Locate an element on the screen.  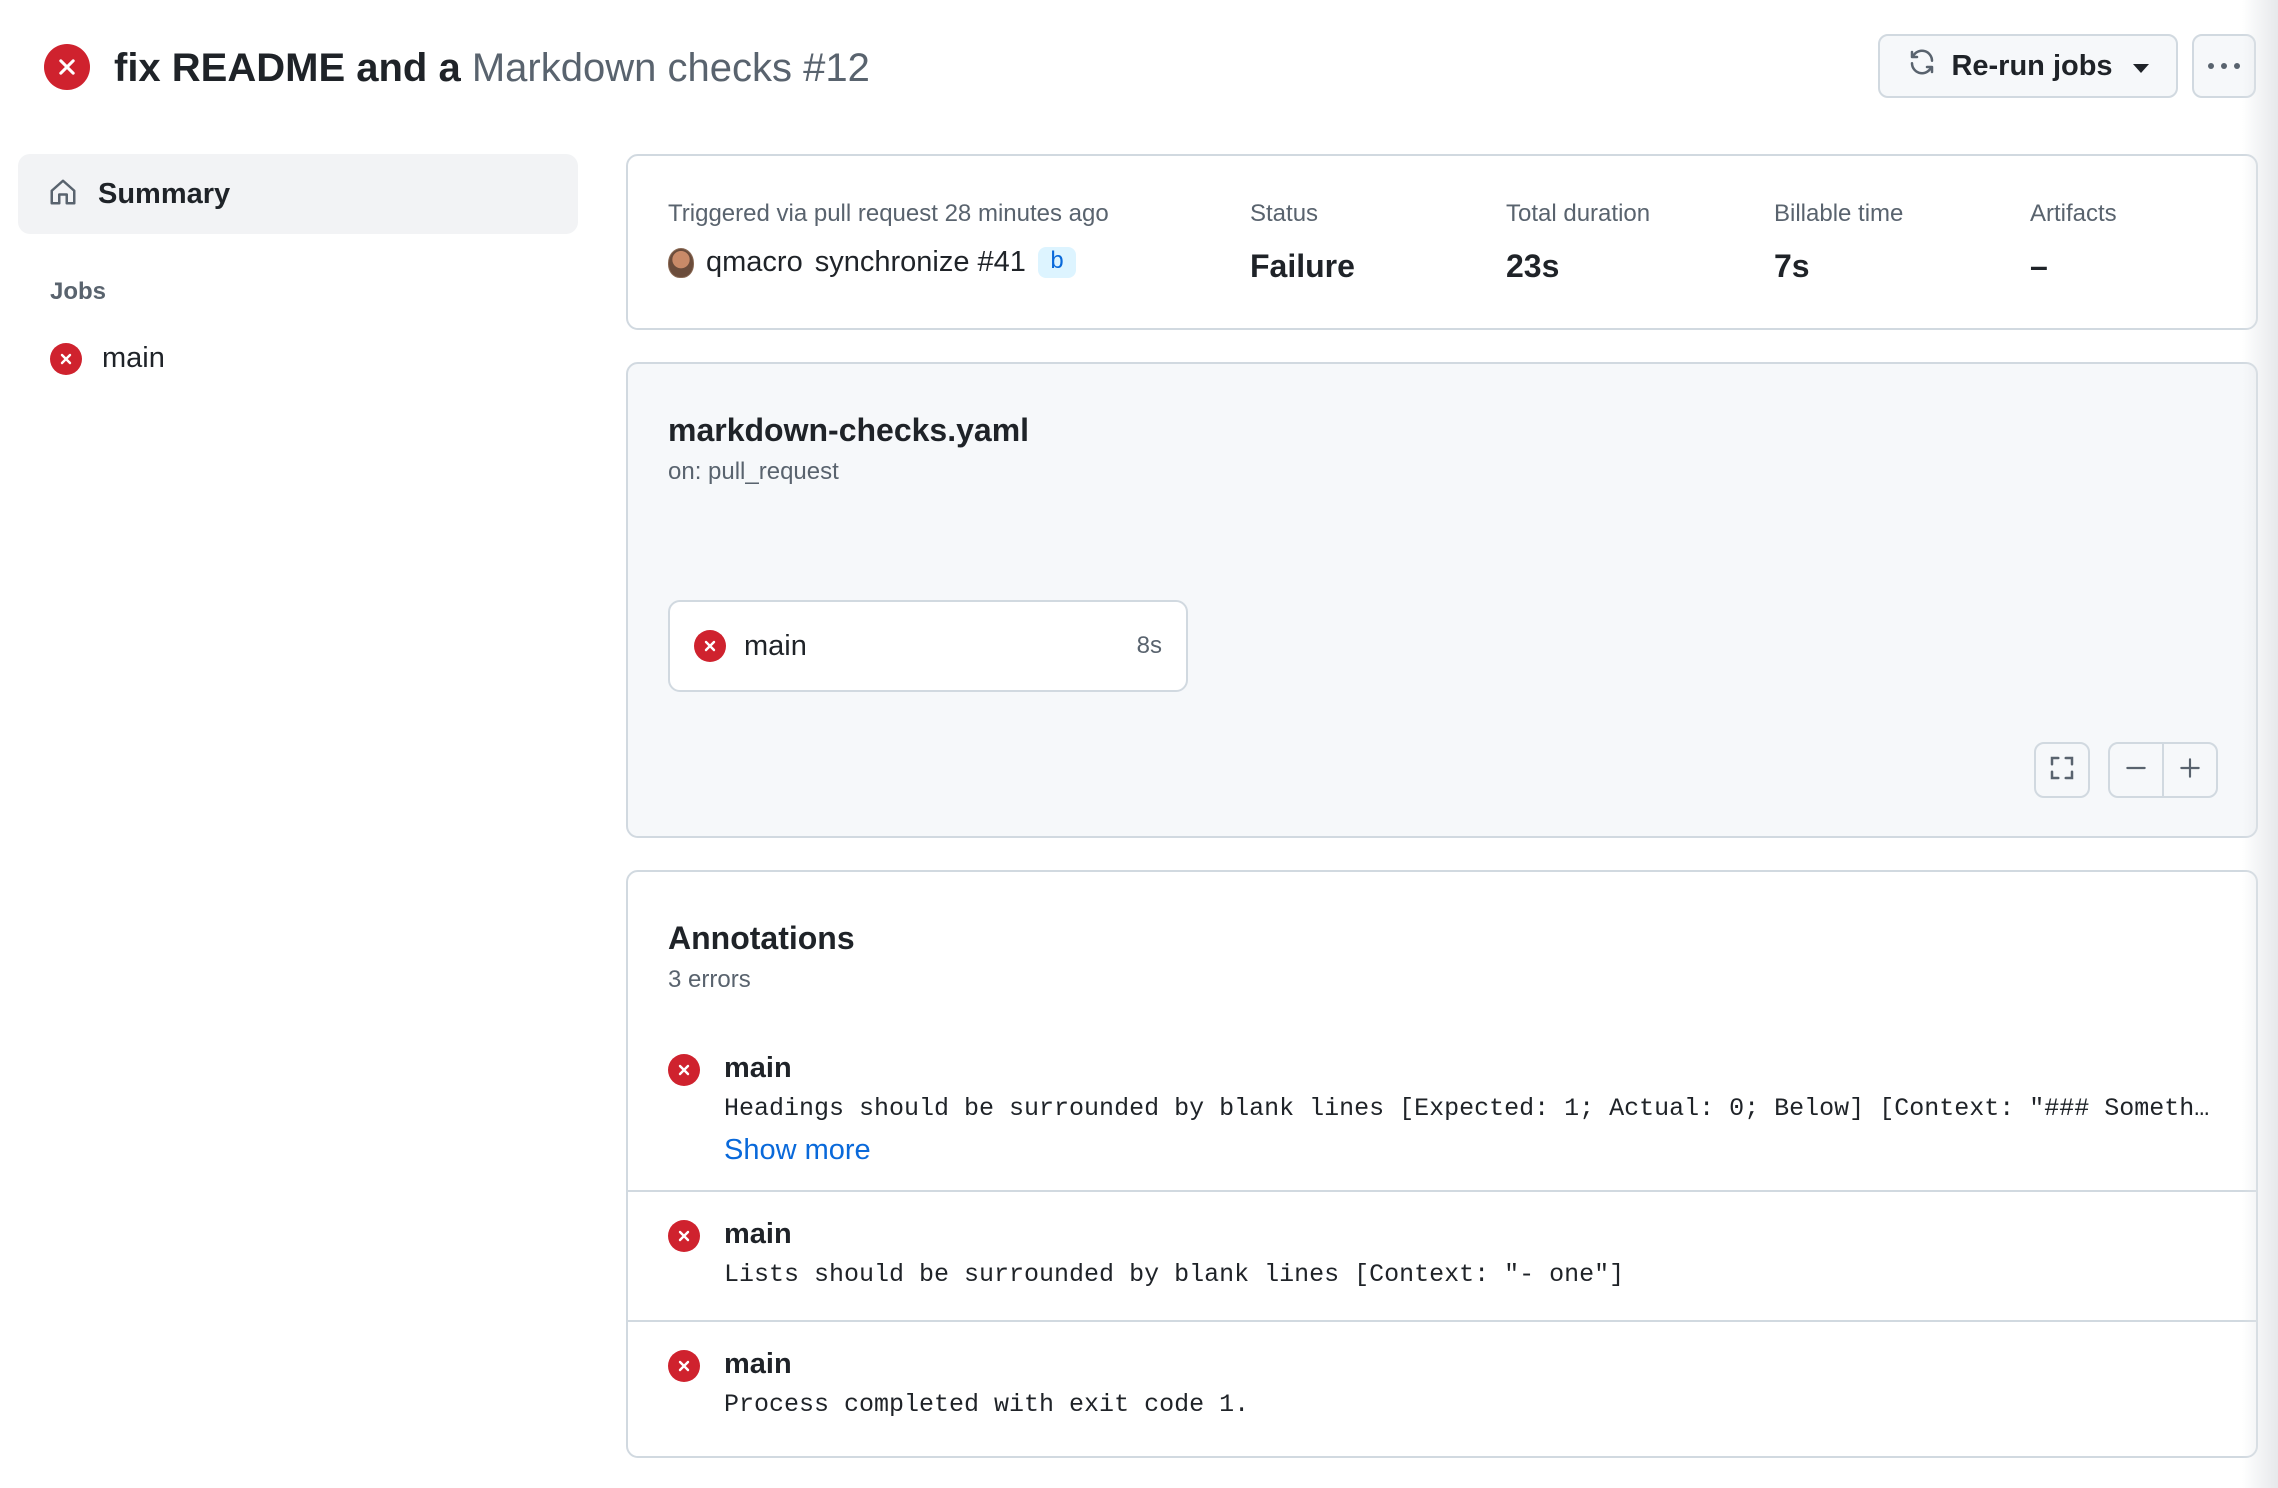
job-node-duration: 8s is located at coordinates (1149, 645).